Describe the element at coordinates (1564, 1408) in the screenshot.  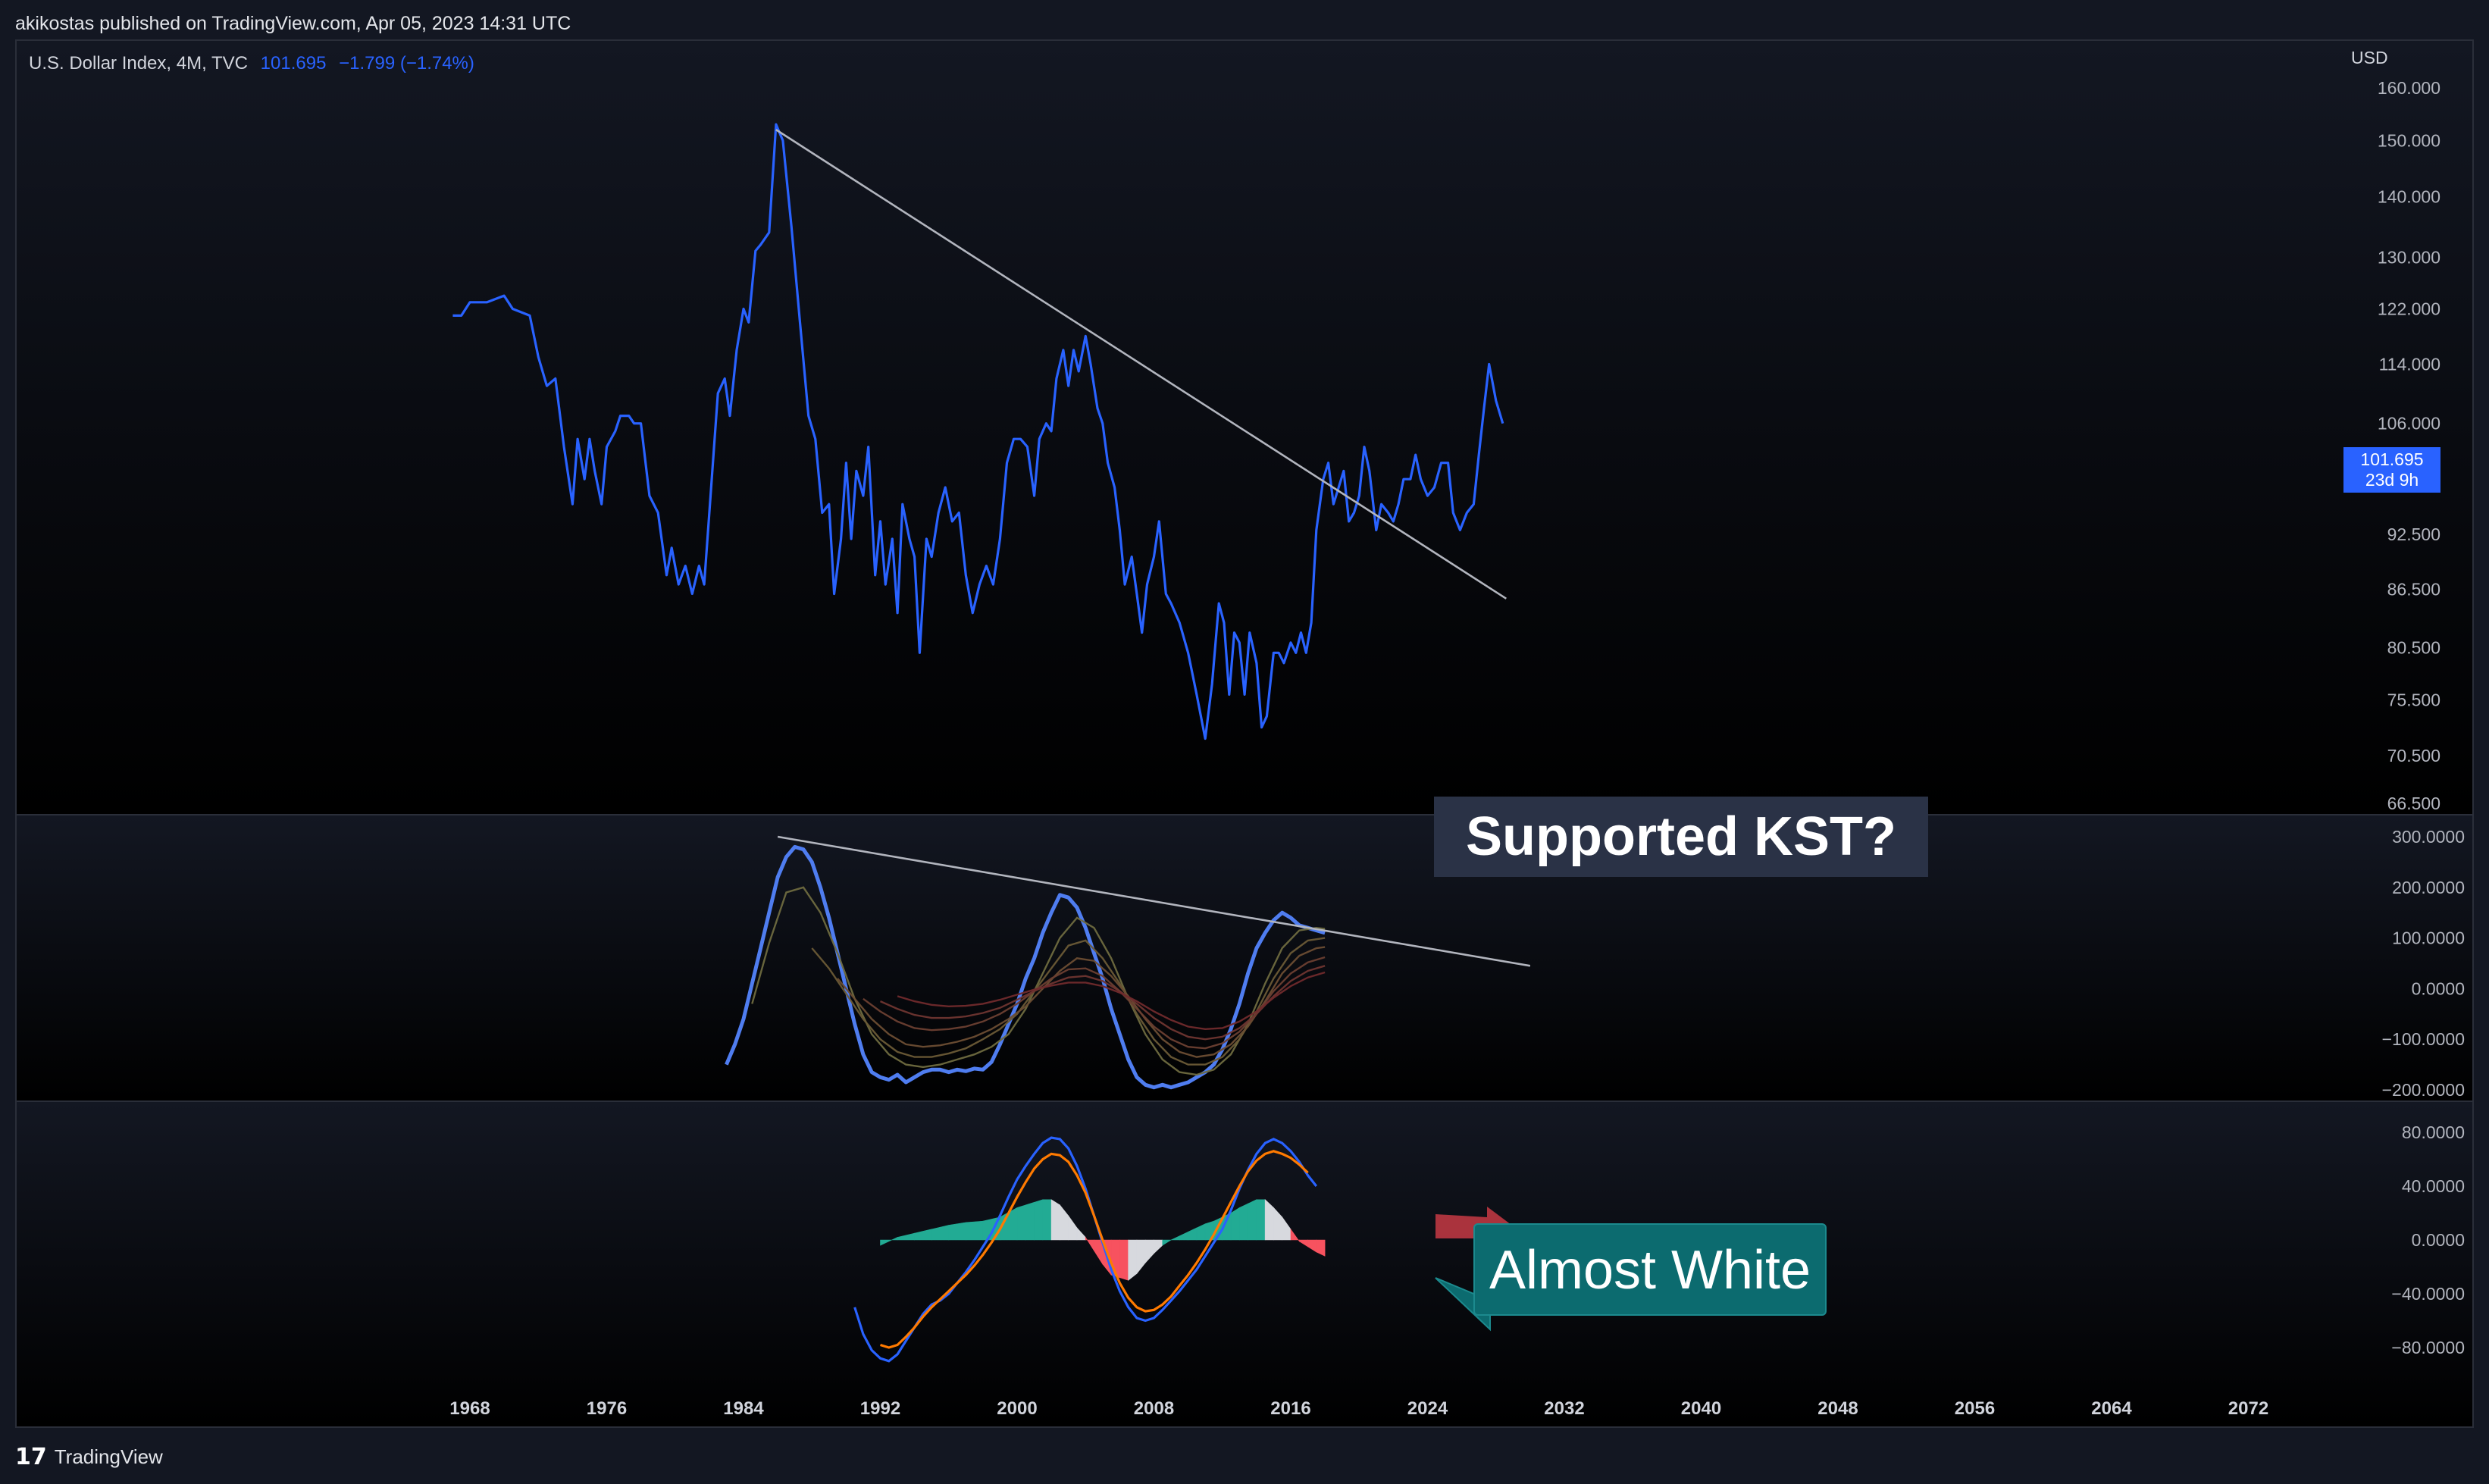
I see `time-axis-tick: 2032` at that location.